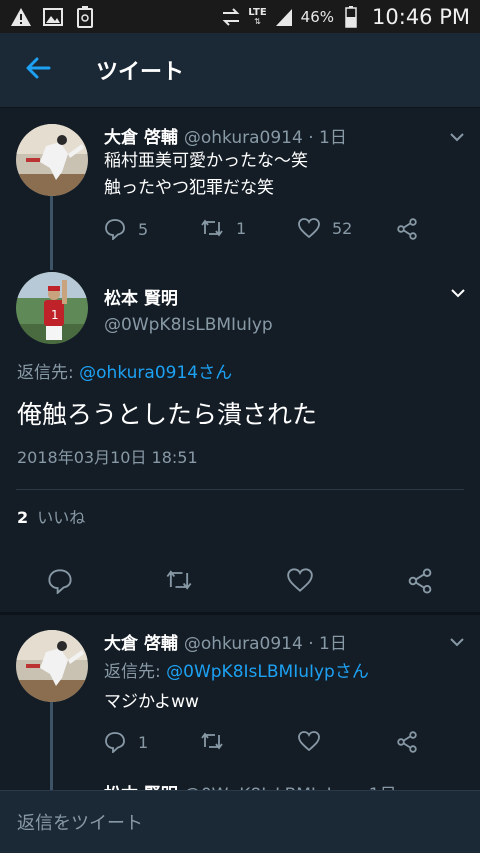  Describe the element at coordinates (85, 16) in the screenshot. I see `recycle-icon` at that location.